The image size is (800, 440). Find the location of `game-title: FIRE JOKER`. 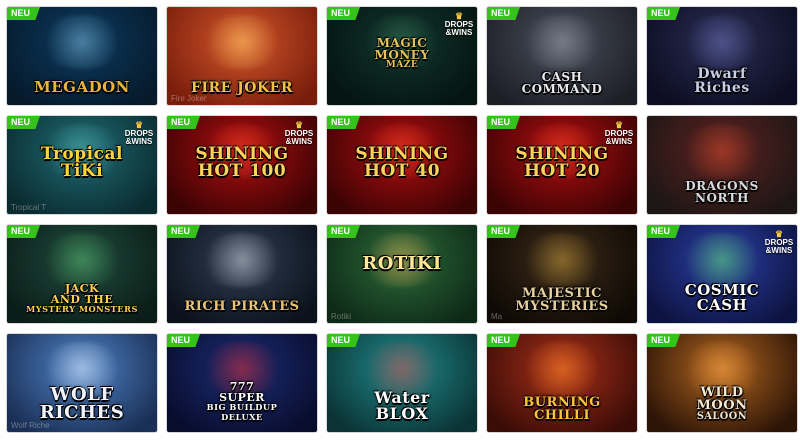

game-title: FIRE JOKER is located at coordinates (242, 88).